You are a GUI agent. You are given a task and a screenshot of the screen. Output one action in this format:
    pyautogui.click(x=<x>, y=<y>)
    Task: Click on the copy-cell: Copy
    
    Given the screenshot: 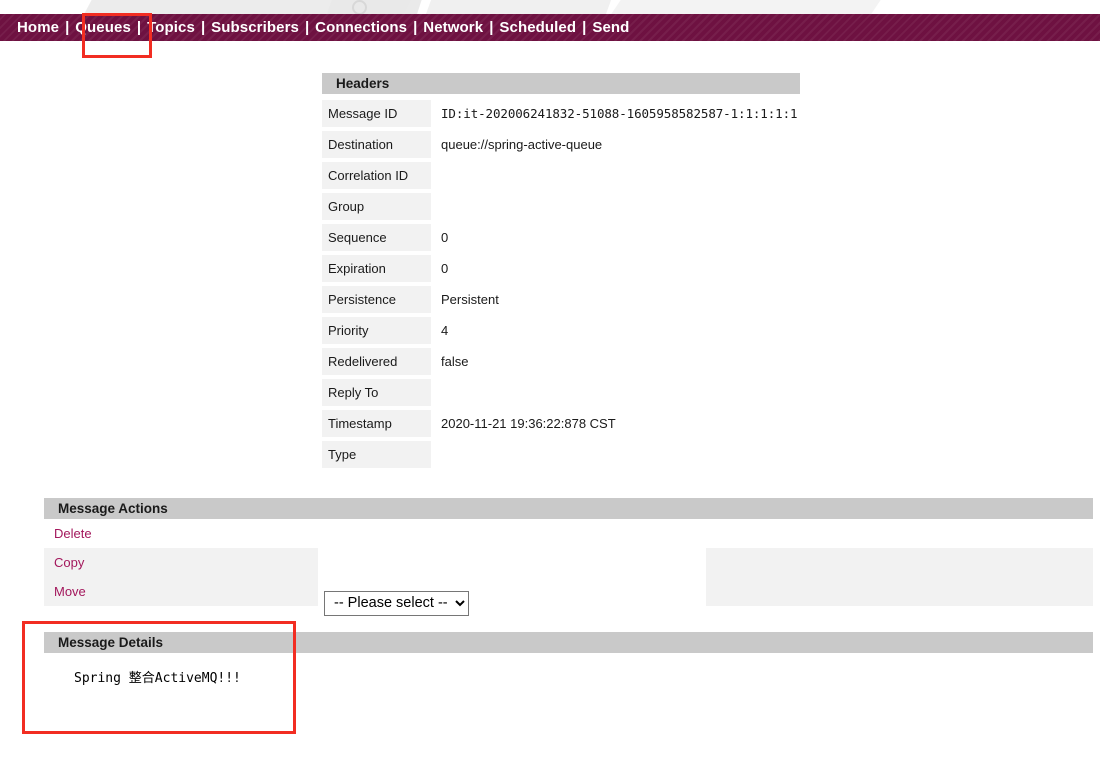 What is the action you would take?
    pyautogui.click(x=181, y=562)
    